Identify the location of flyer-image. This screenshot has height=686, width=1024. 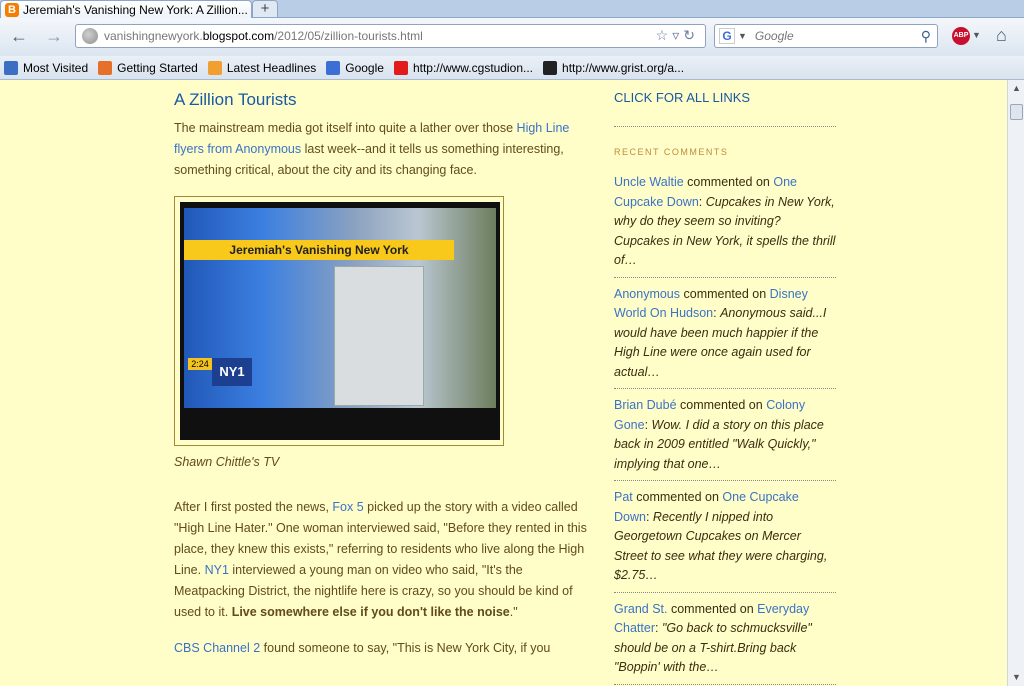
(379, 336).